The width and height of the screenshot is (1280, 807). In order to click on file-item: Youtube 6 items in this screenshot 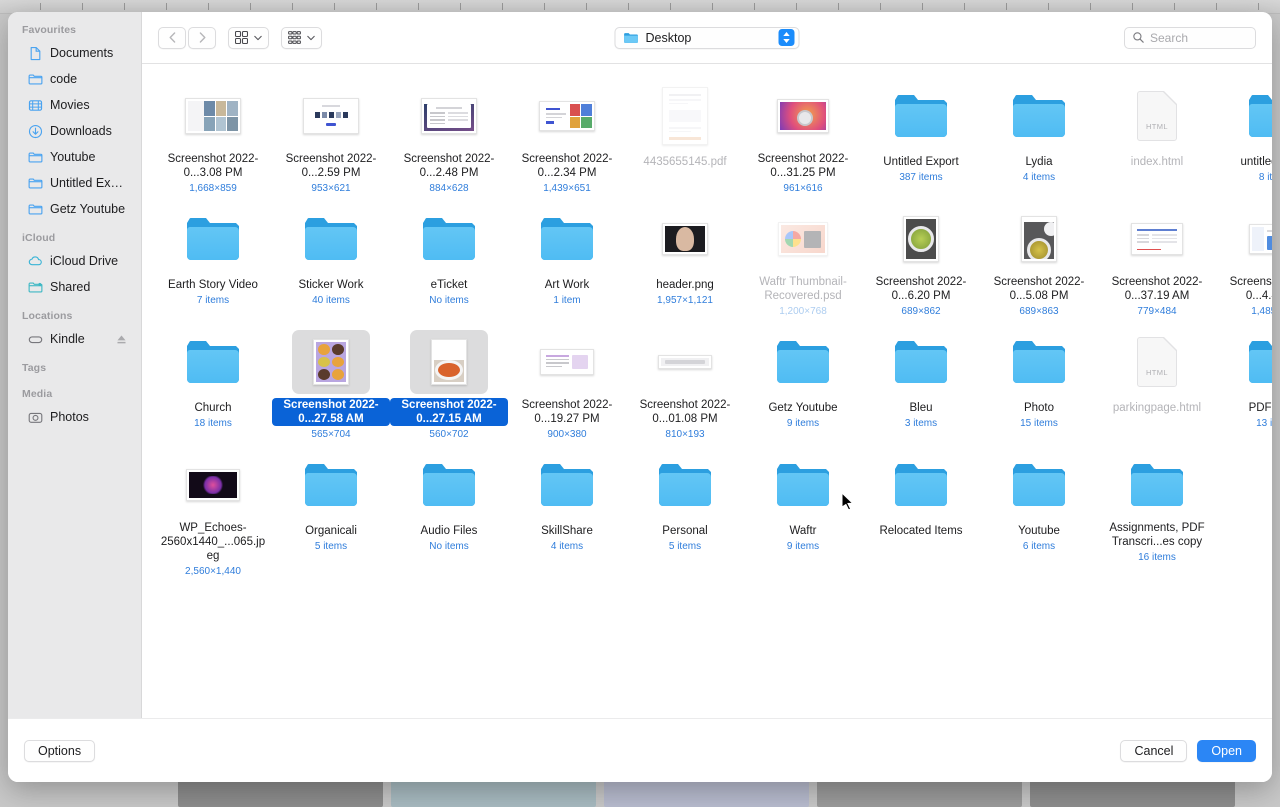, I will do `click(1039, 512)`.